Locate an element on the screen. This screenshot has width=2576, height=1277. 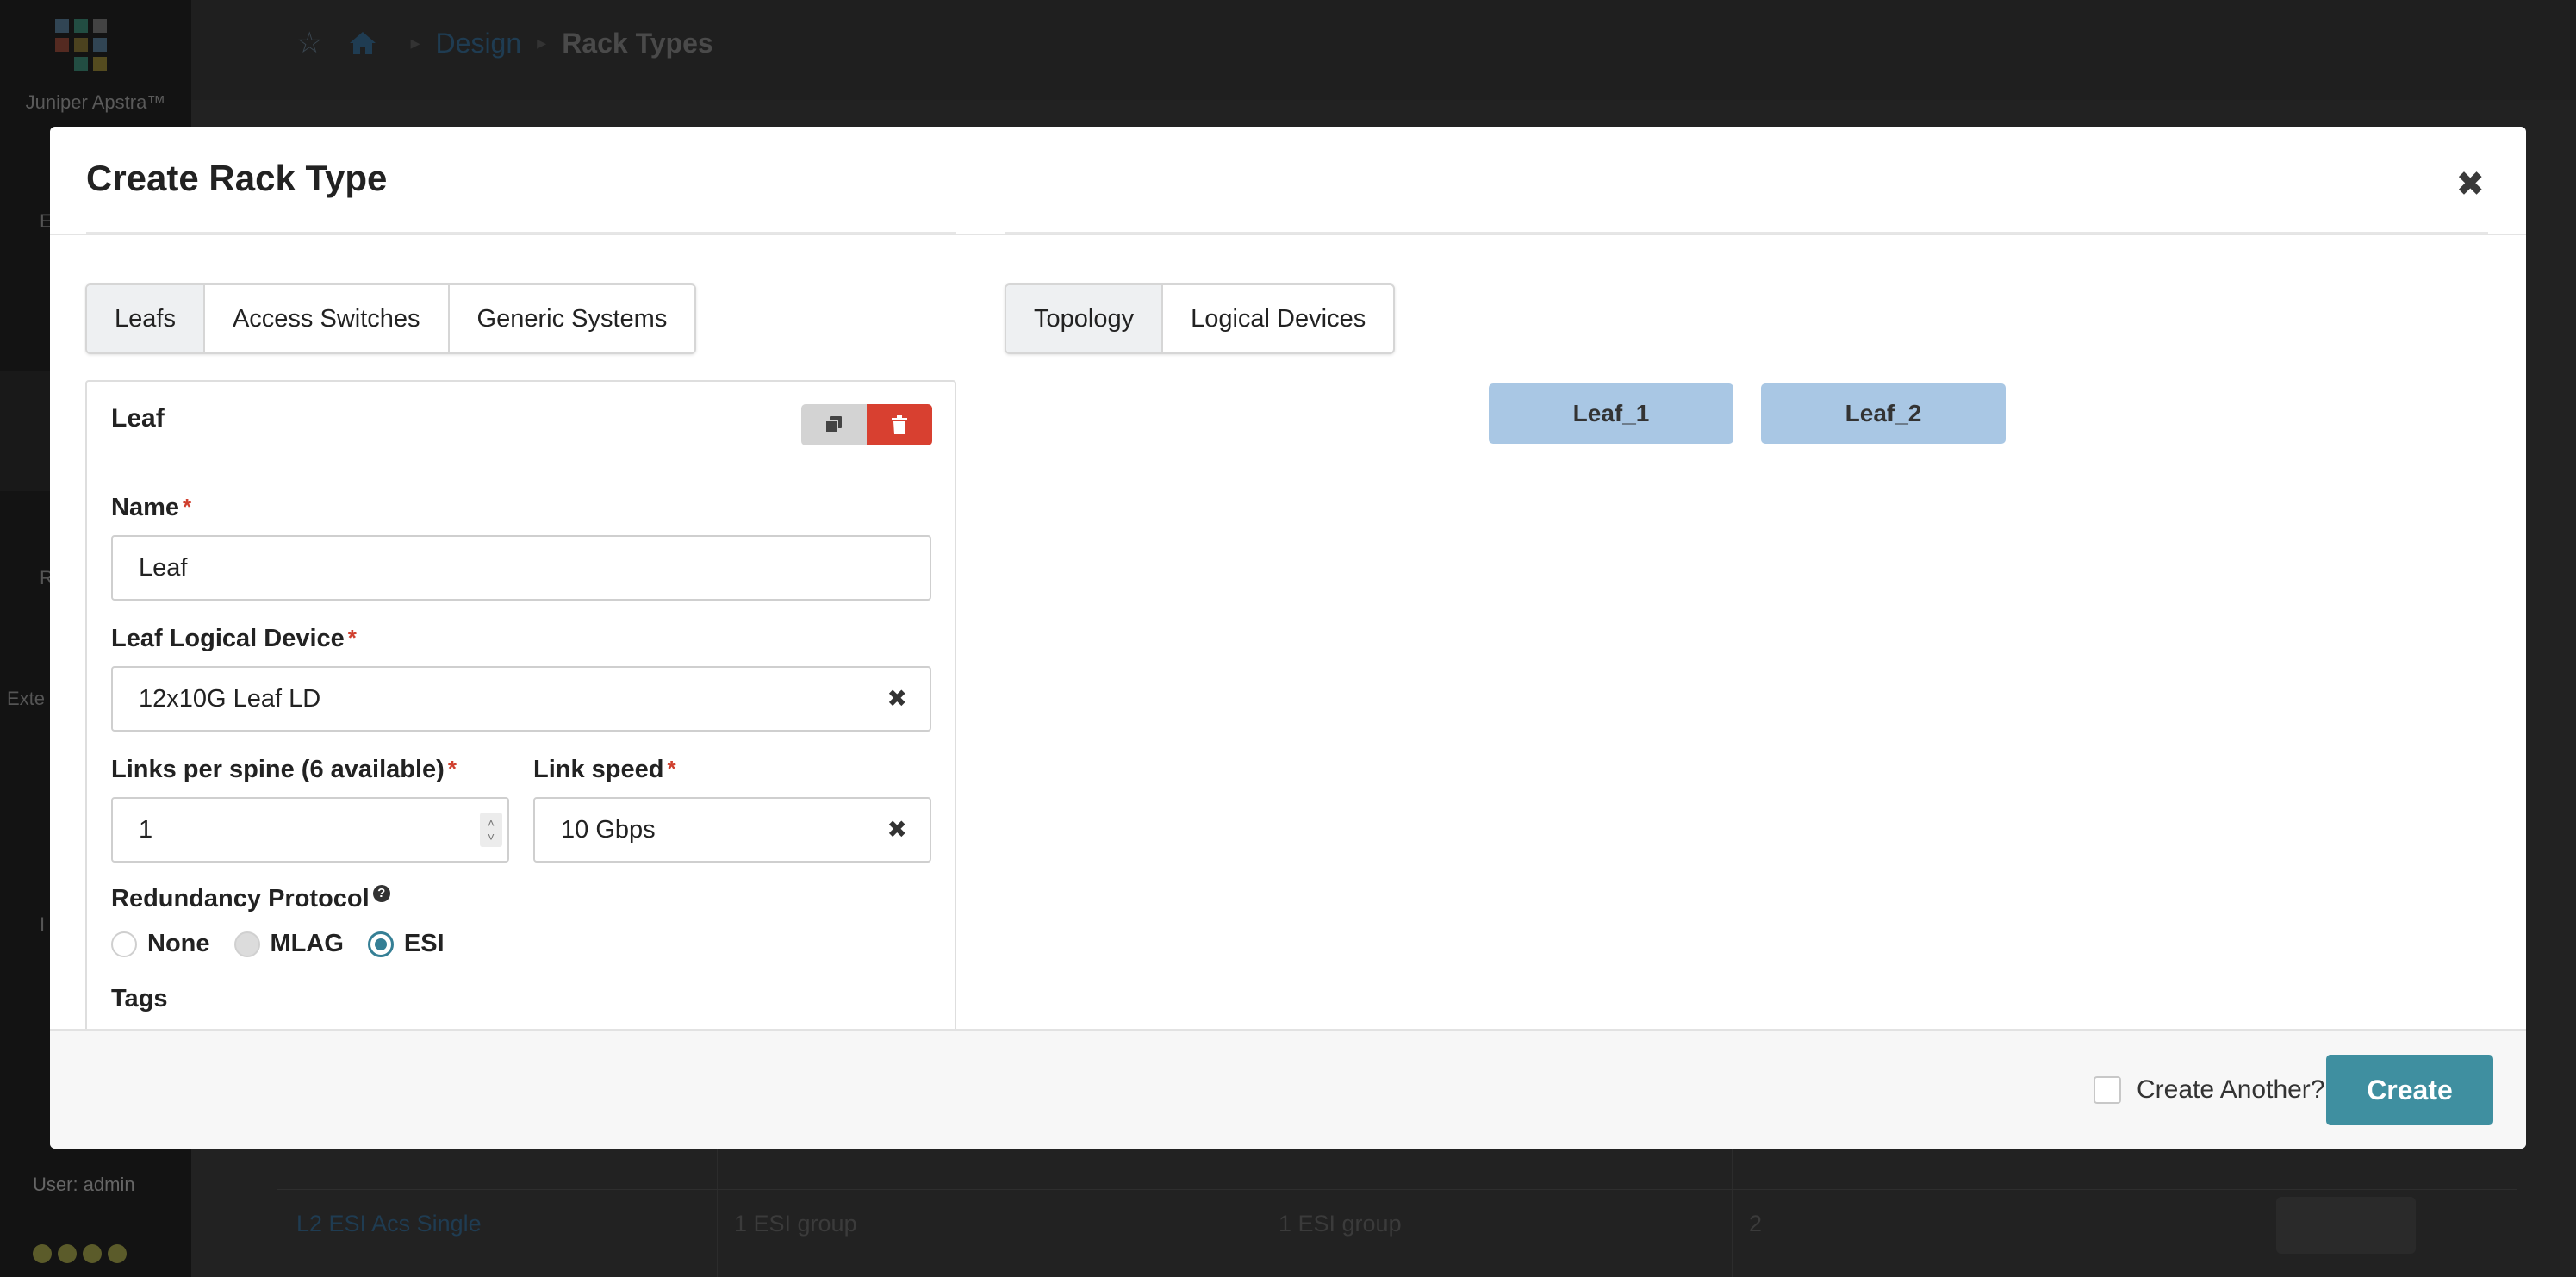
modal-footer: Create Another? Create is located at coordinates (1288, 1089).